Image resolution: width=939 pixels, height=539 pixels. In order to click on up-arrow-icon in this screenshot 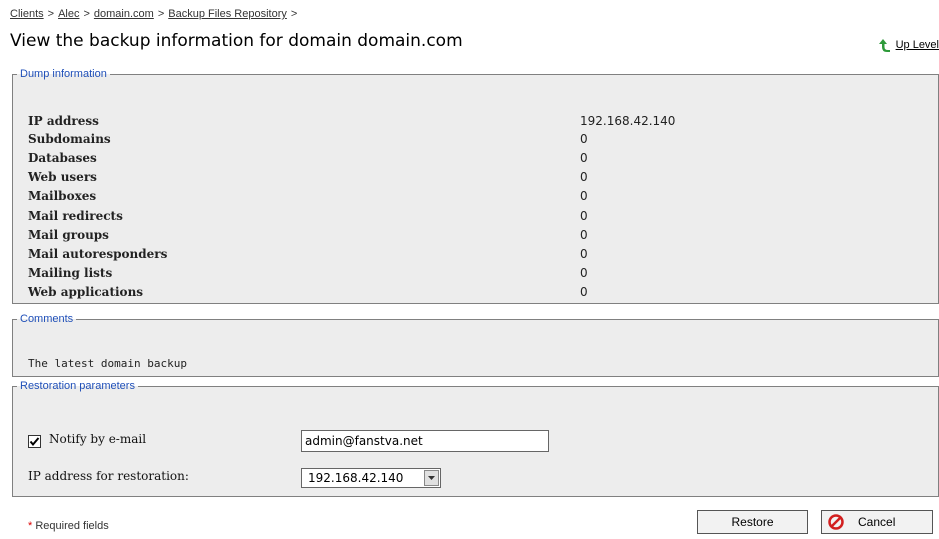, I will do `click(884, 45)`.